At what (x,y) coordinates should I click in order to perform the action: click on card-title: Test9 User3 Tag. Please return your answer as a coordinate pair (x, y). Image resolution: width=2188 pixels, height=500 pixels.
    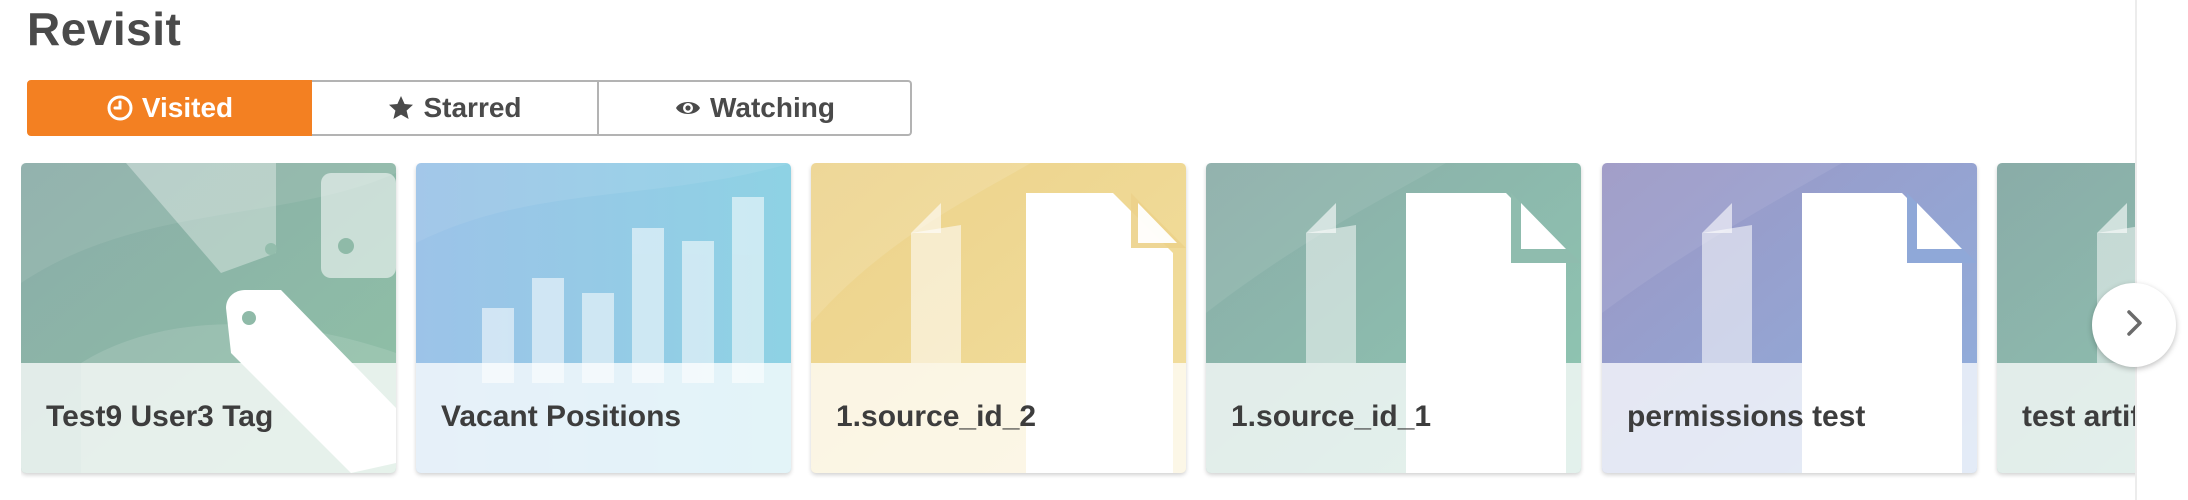
    Looking at the image, I should click on (160, 416).